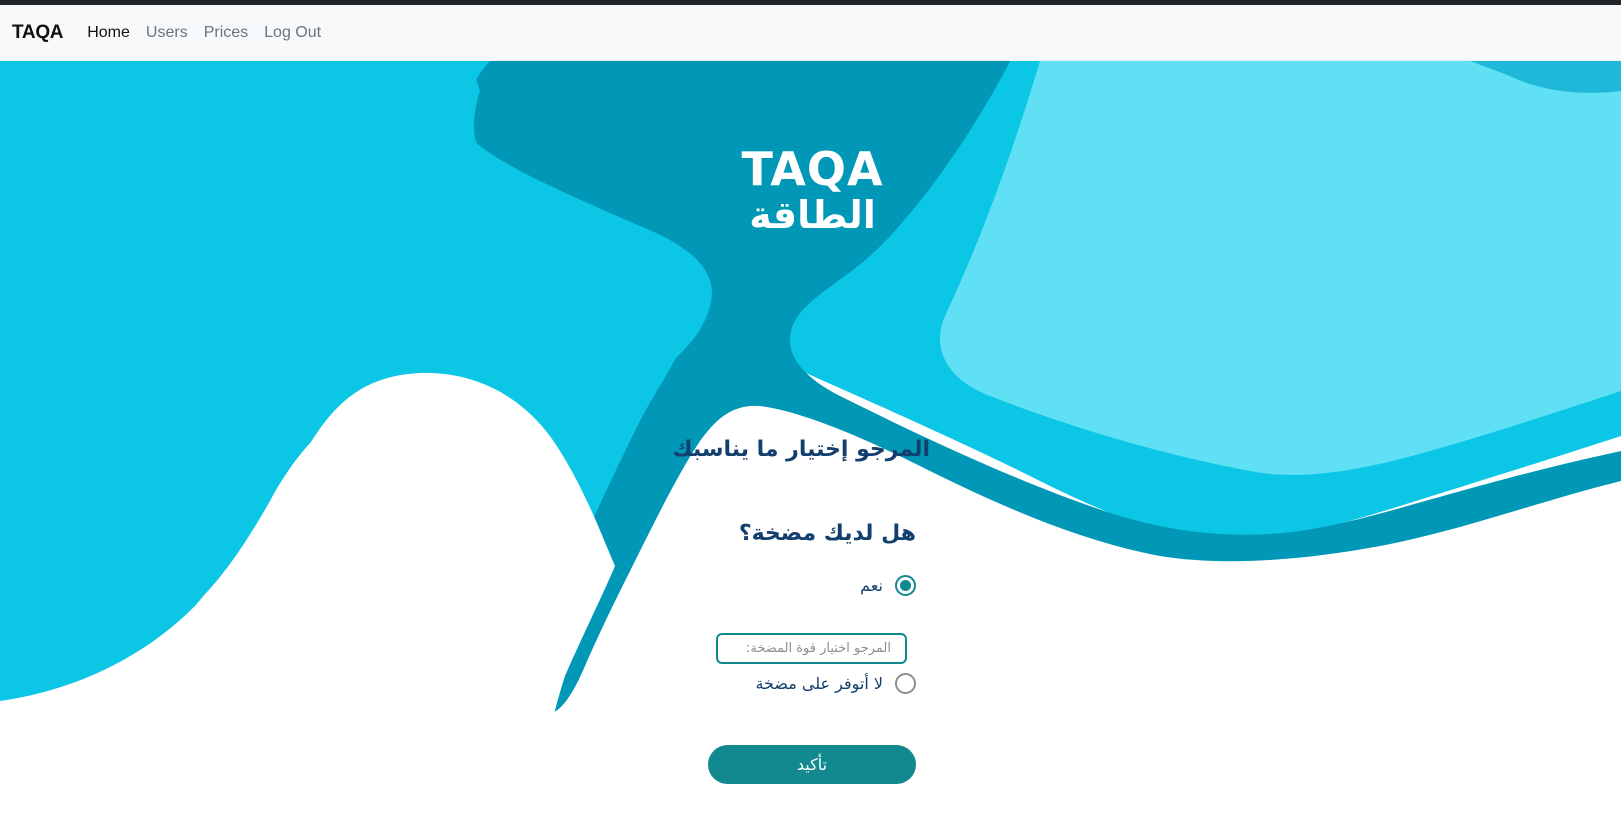  Describe the element at coordinates (226, 33) in the screenshot. I see `nav-prices: Prices` at that location.